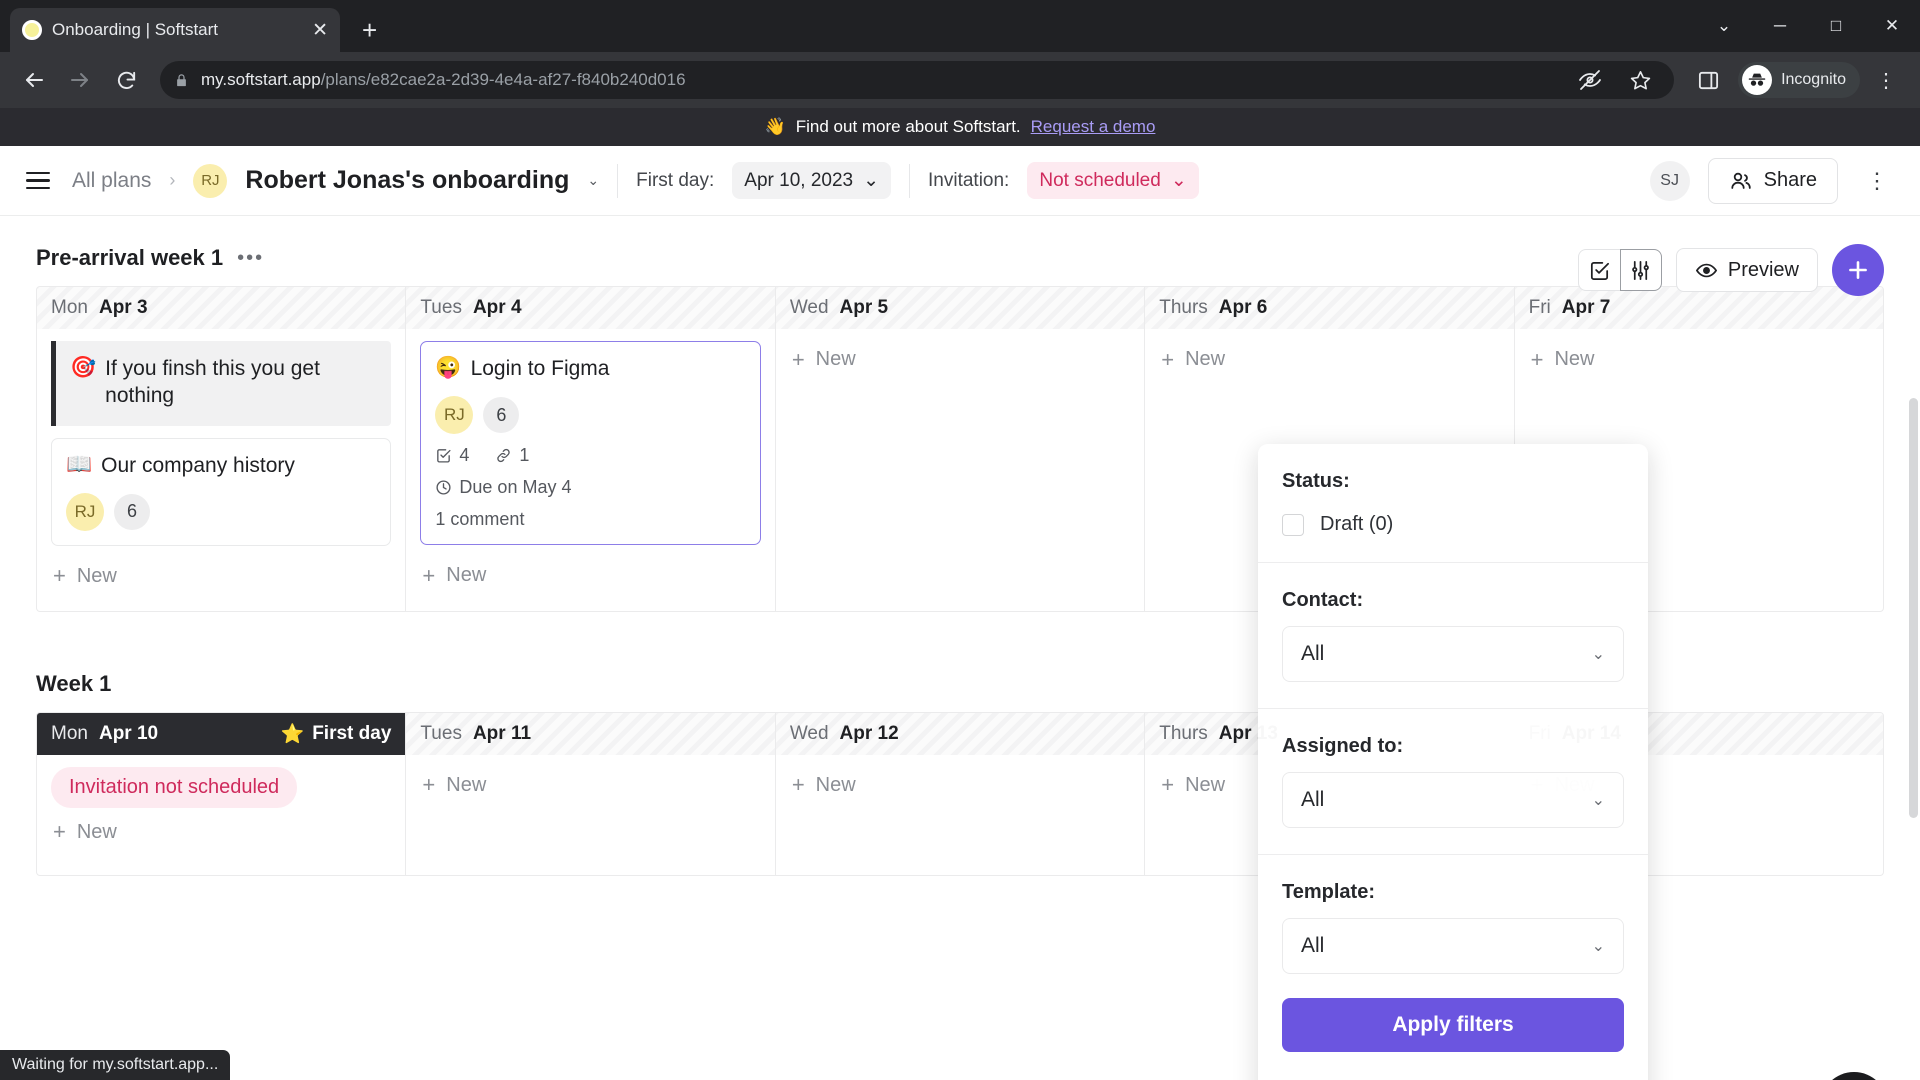  I want to click on preview-label: Preview, so click(1763, 269).